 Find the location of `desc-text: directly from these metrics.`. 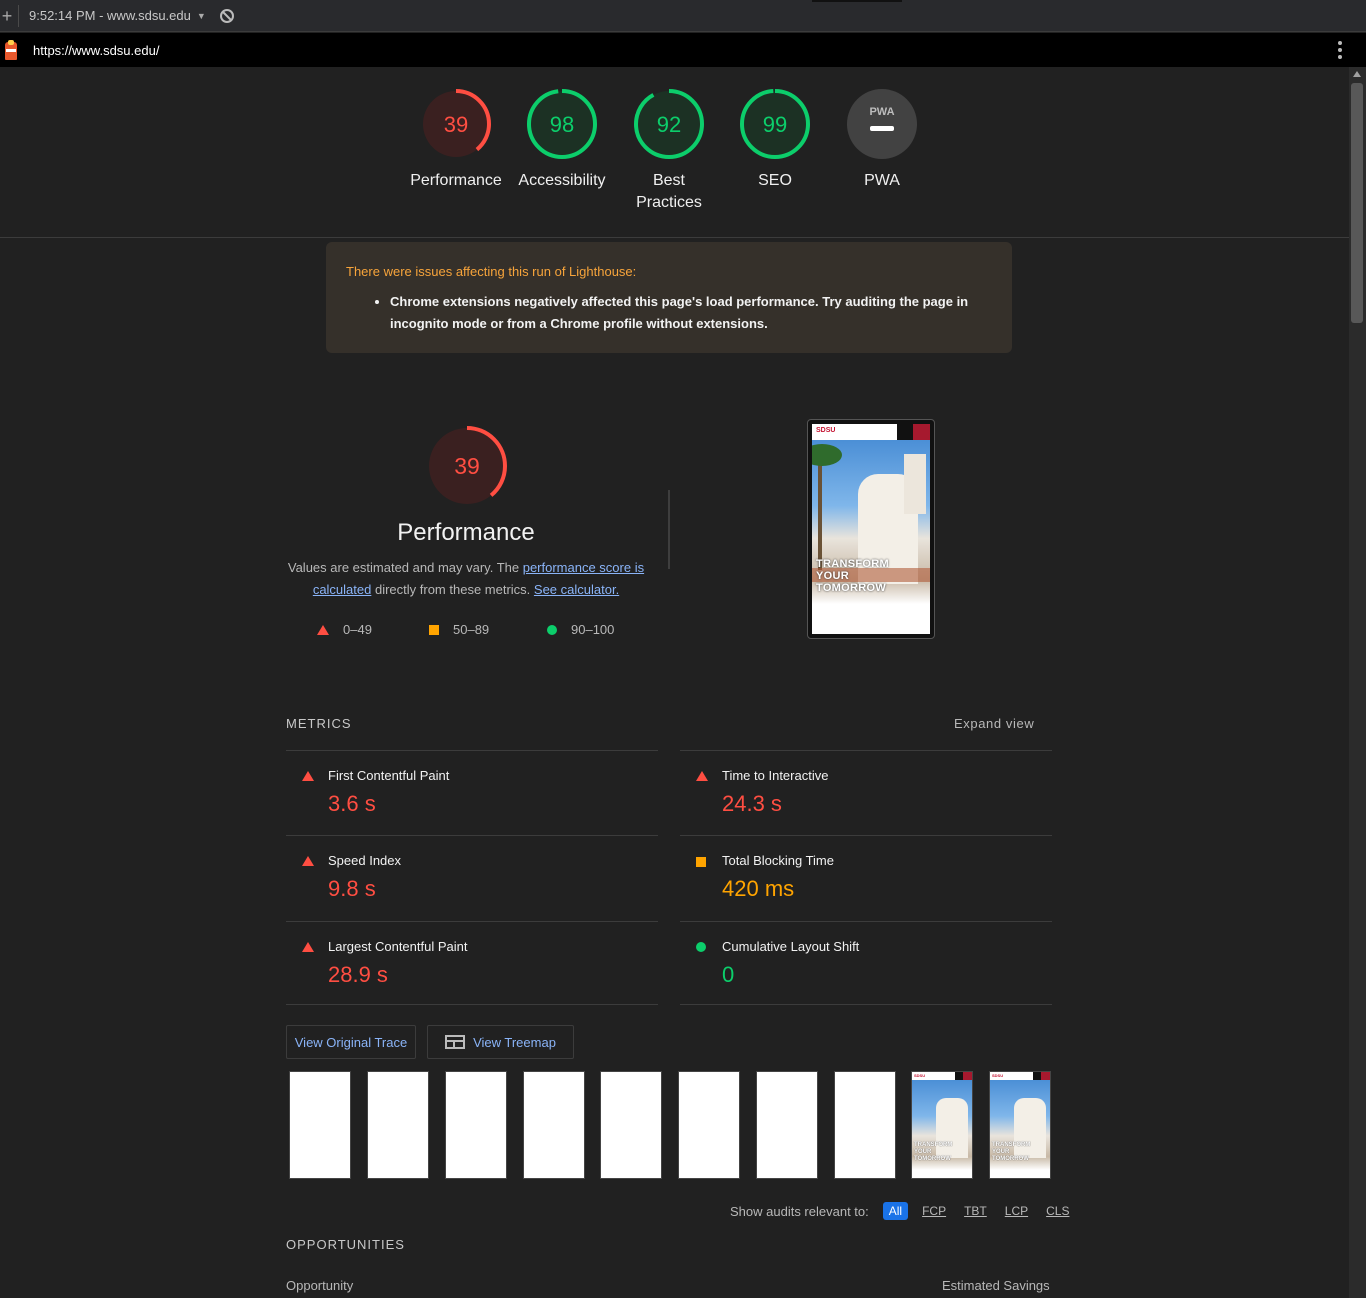

desc-text: directly from these metrics. is located at coordinates (452, 589).